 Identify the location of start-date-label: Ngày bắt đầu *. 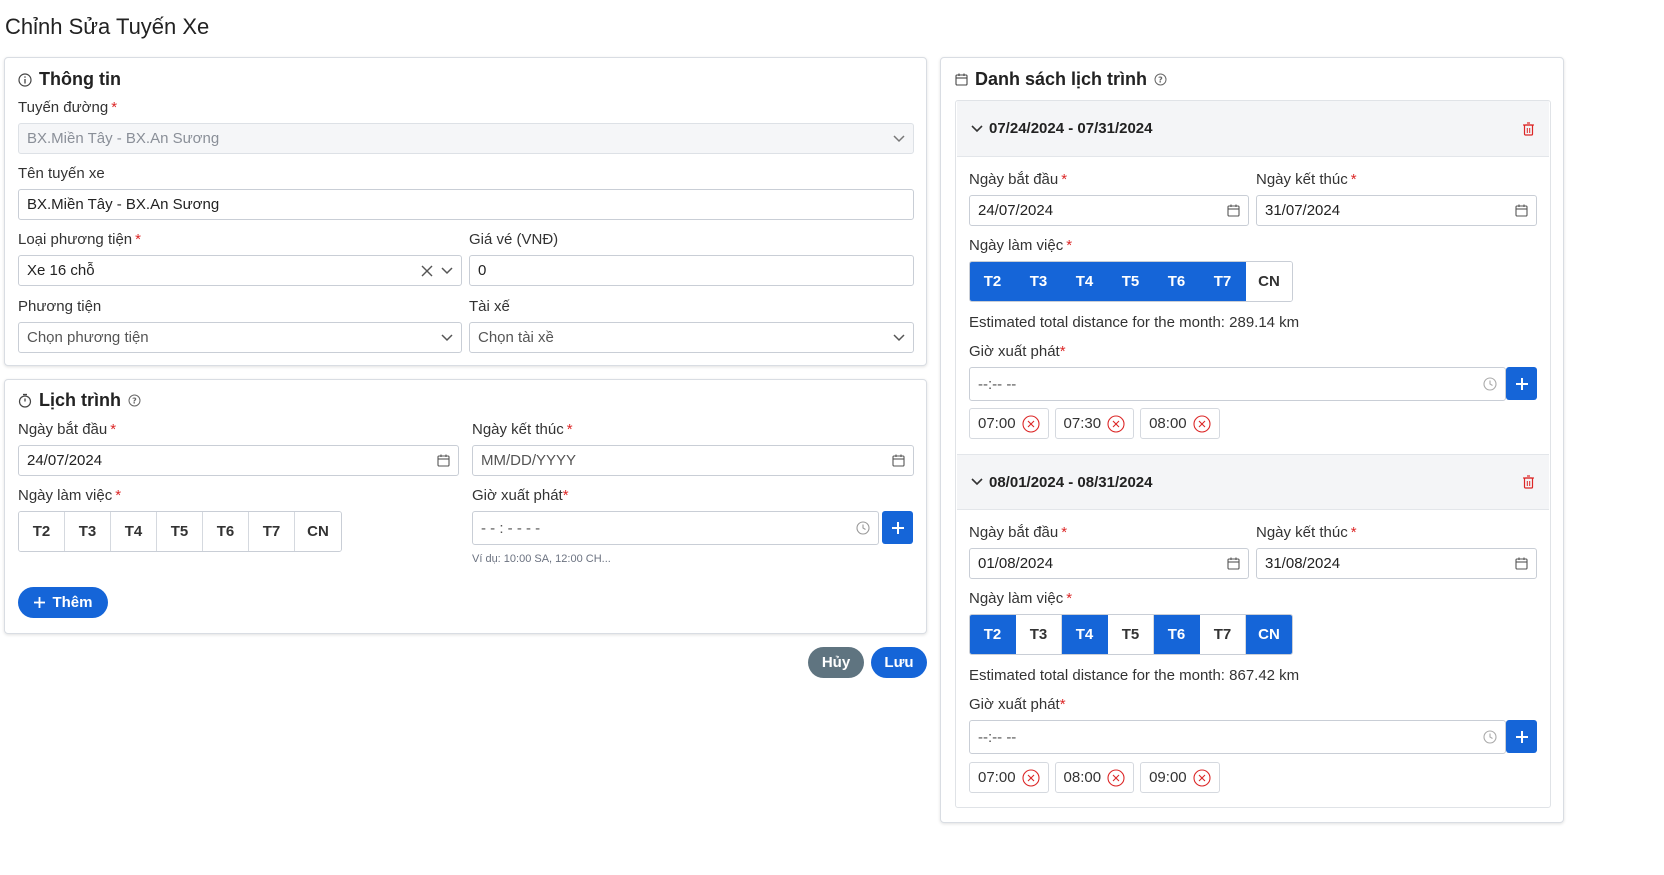
(67, 429).